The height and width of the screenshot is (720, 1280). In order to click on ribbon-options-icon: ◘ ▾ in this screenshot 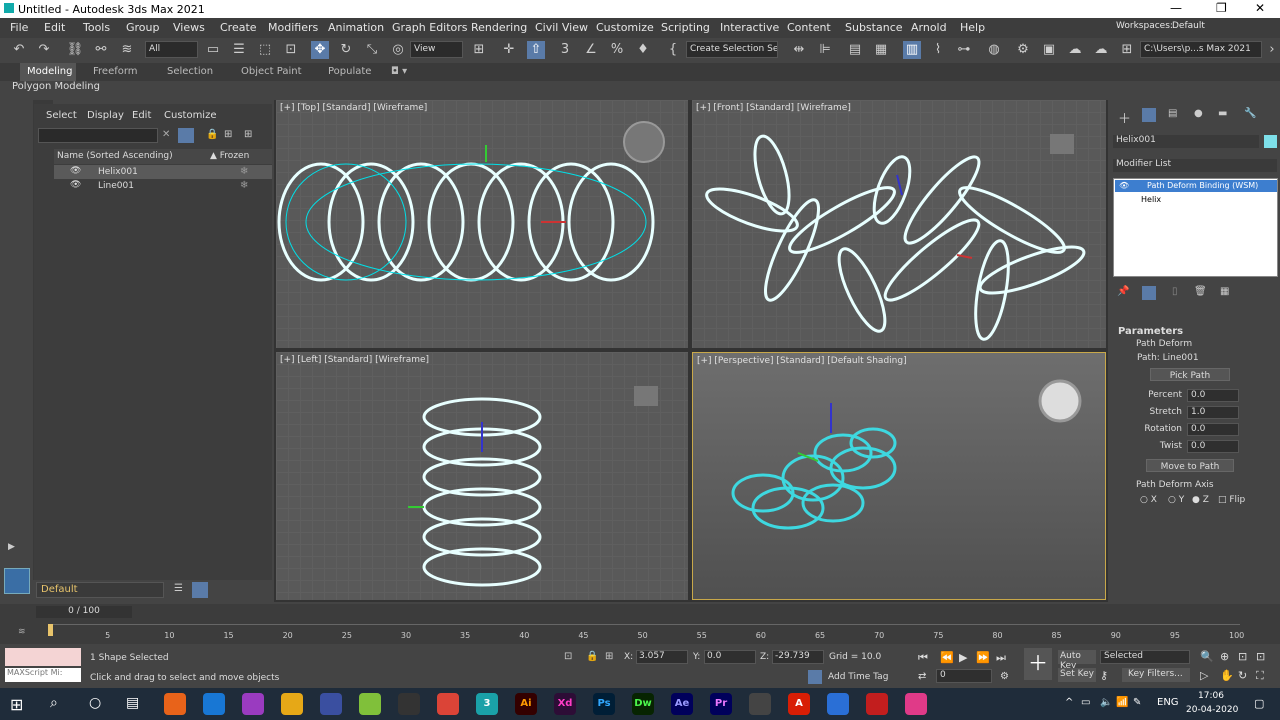, I will do `click(399, 71)`.